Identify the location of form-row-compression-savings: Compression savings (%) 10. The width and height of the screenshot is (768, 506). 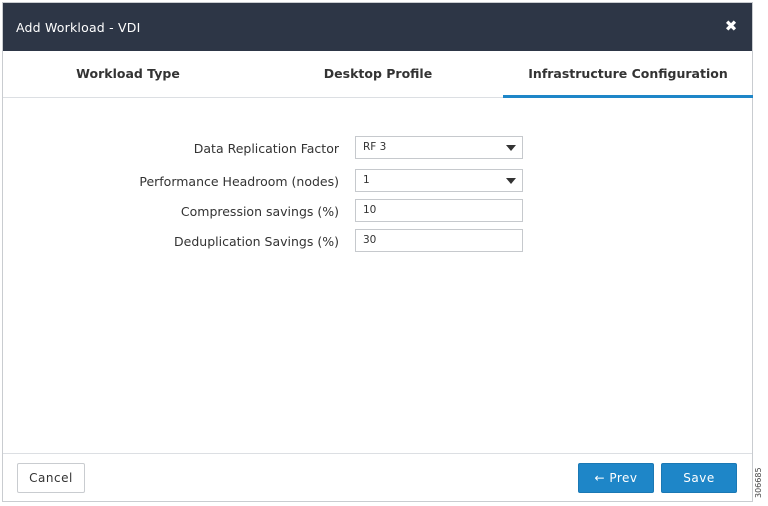
(377, 211).